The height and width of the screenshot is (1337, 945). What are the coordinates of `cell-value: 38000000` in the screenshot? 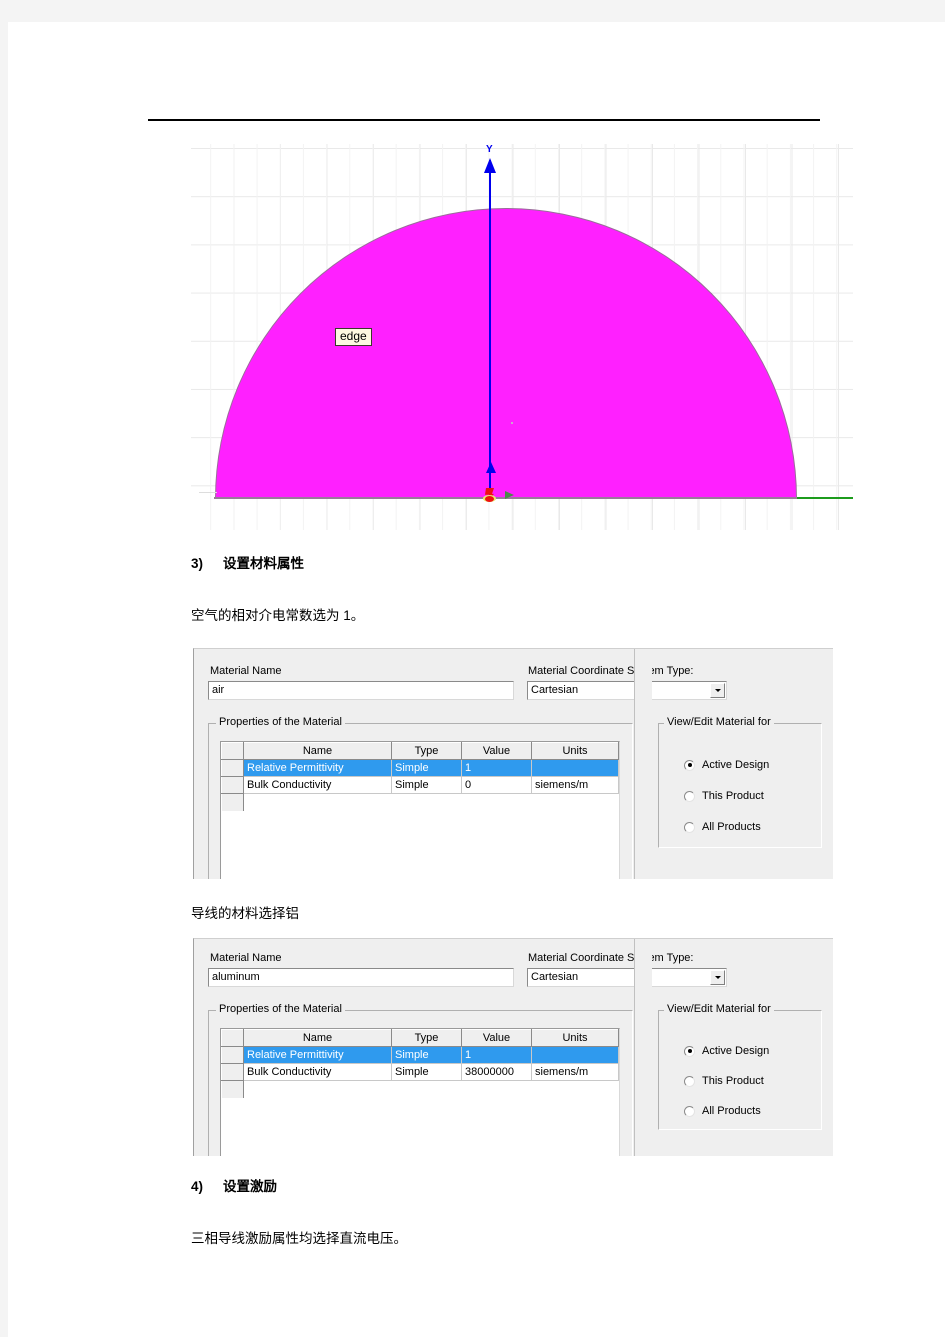 It's located at (496, 1072).